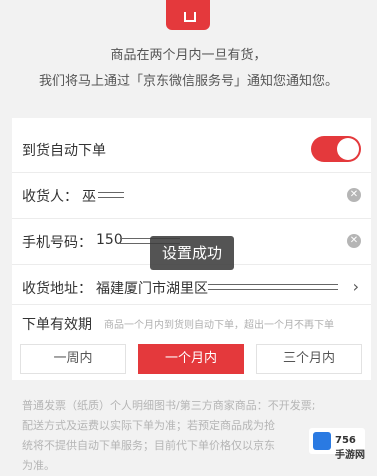  I want to click on option-one-week: 一周内, so click(73, 359).